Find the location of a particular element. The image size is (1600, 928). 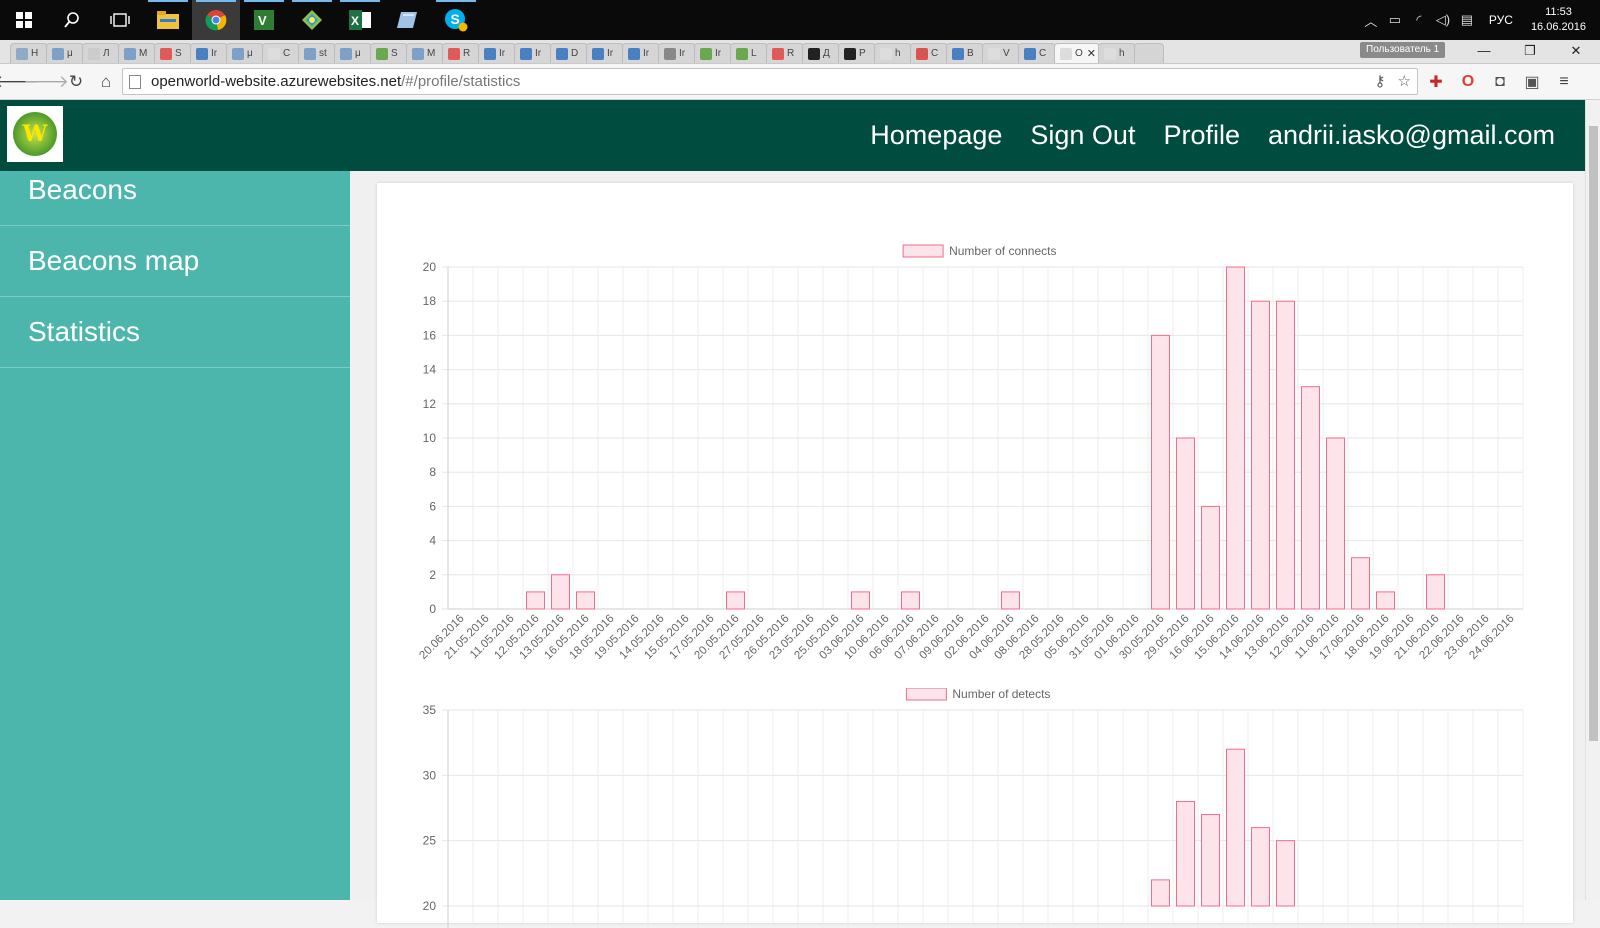

browser-tab: Д is located at coordinates (821, 53).